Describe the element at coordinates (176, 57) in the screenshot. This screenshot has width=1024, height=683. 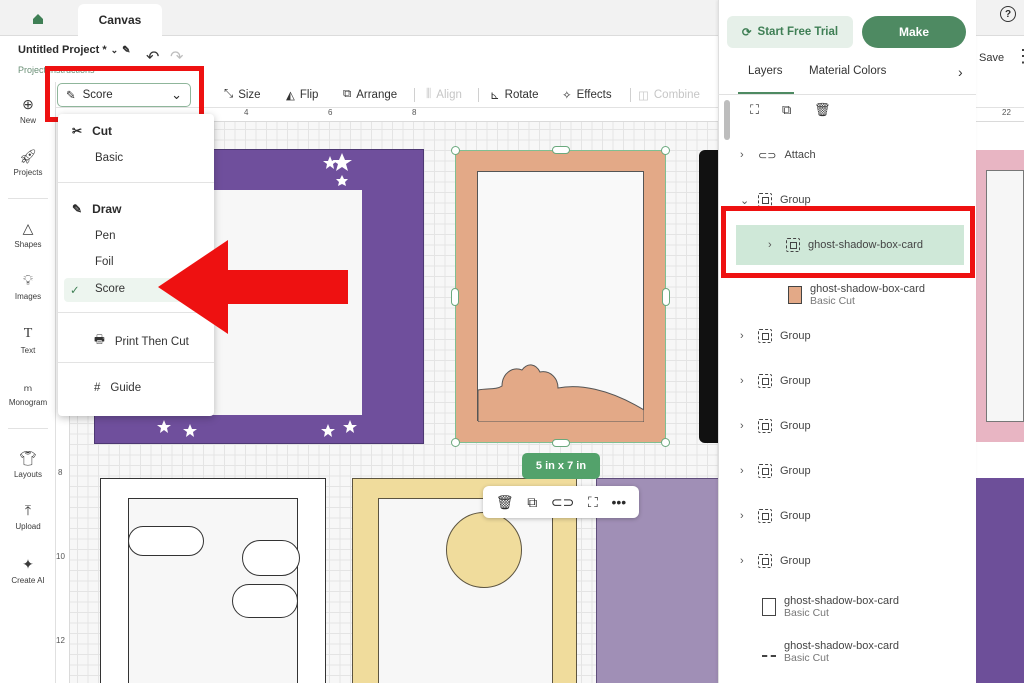
I see `redo-icon: ↷` at that location.